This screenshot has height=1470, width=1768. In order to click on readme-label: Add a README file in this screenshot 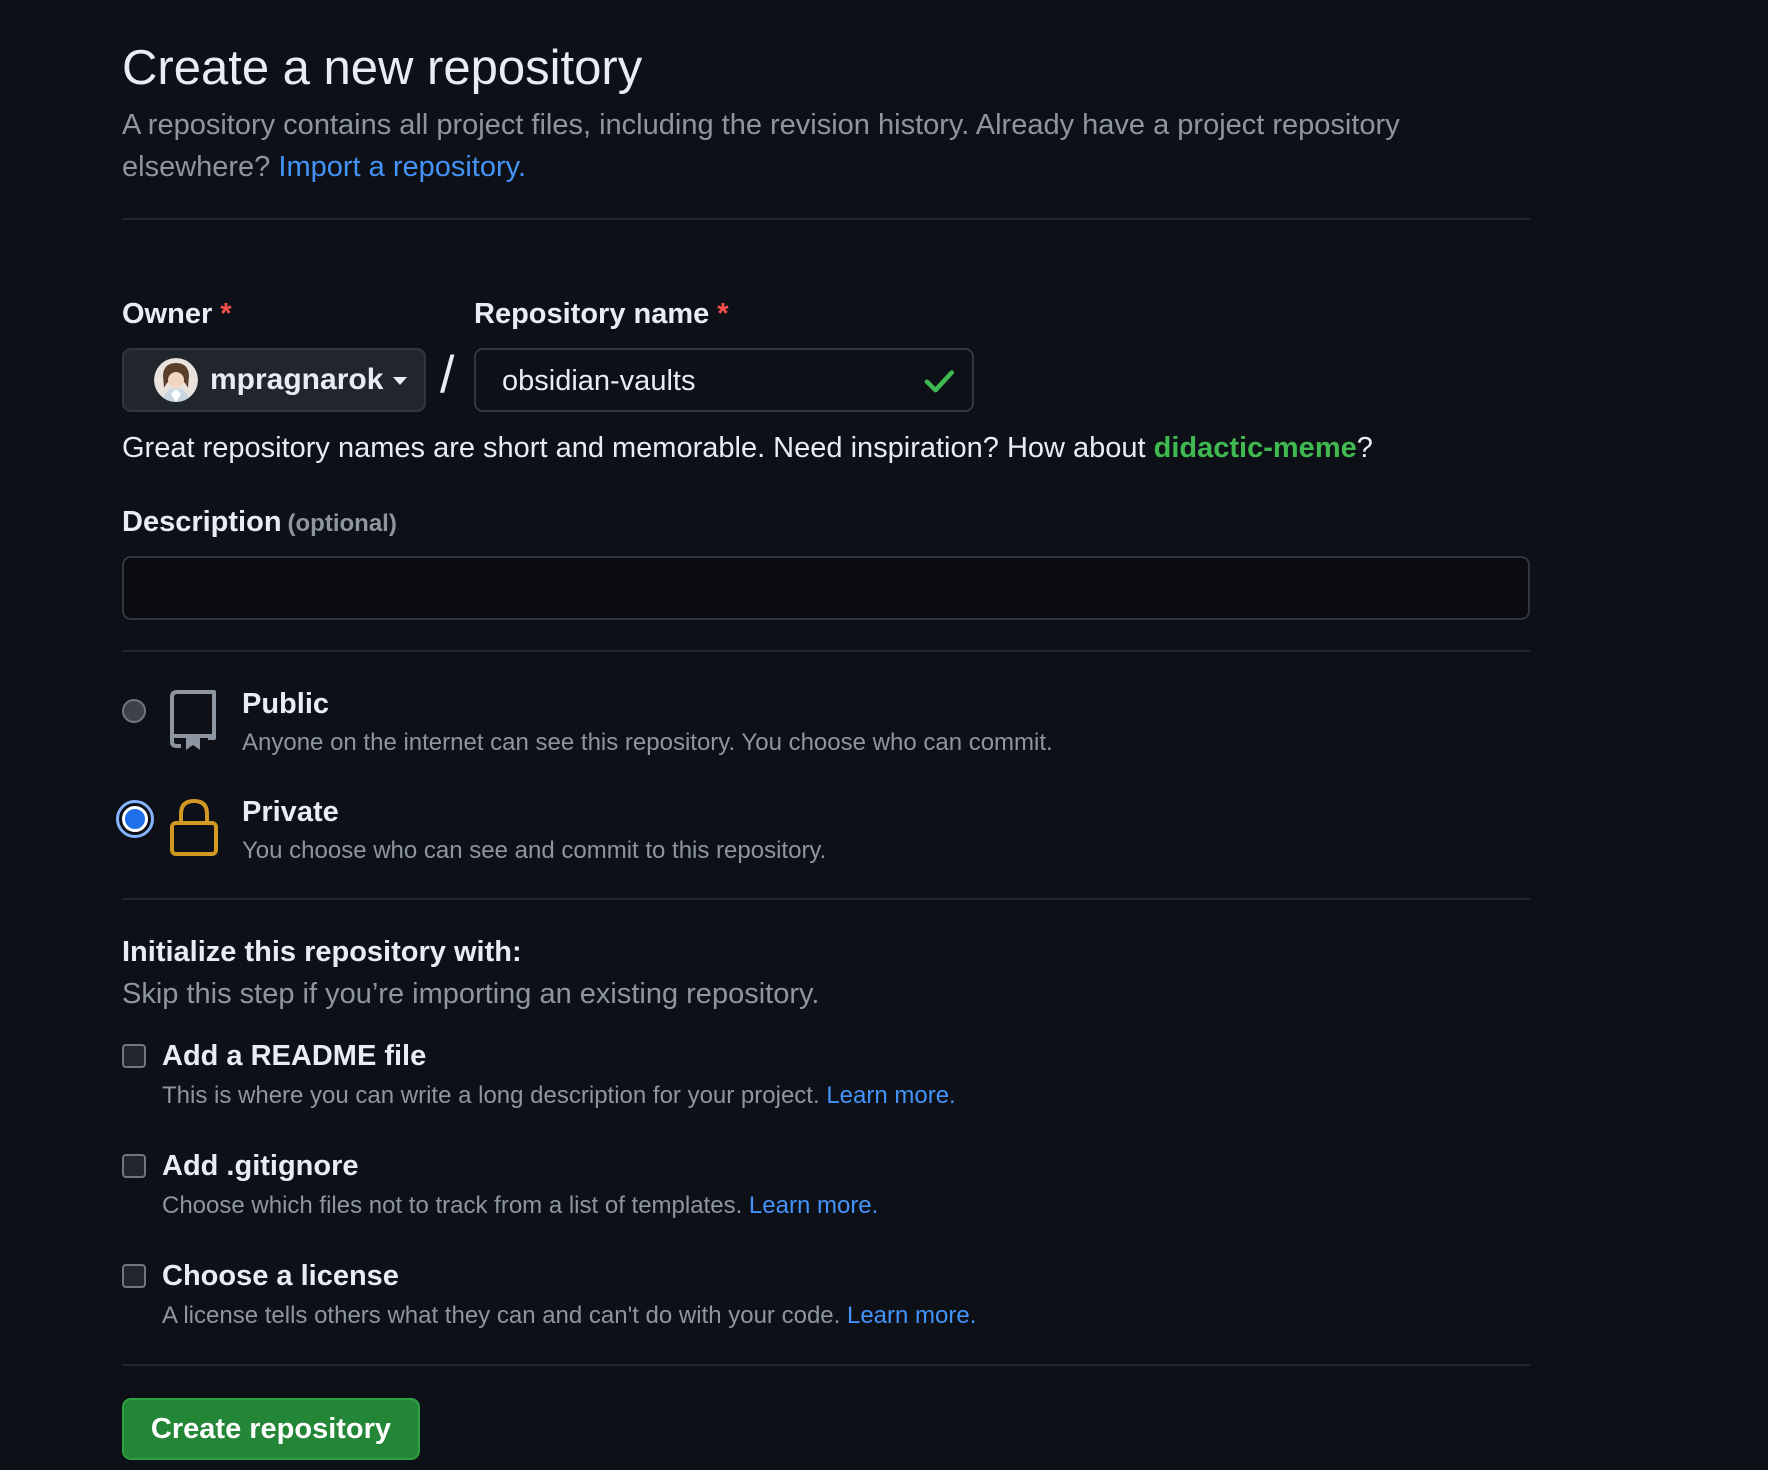, I will do `click(294, 1056)`.